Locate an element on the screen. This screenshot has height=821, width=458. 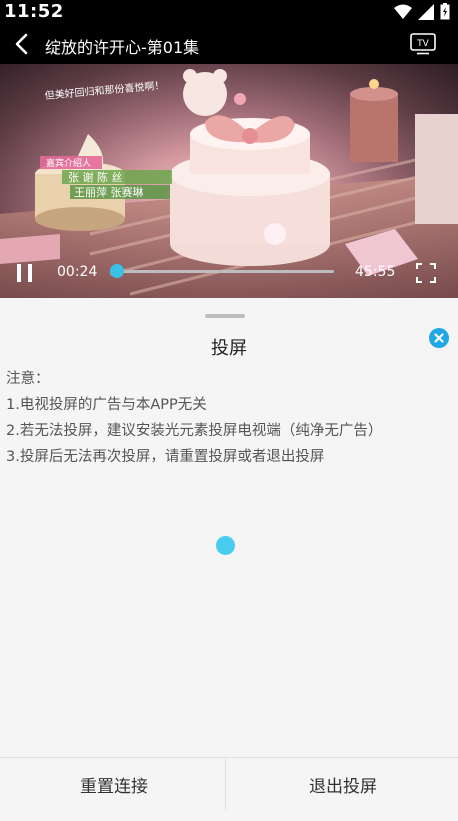
seek-thumb is located at coordinates (117, 271).